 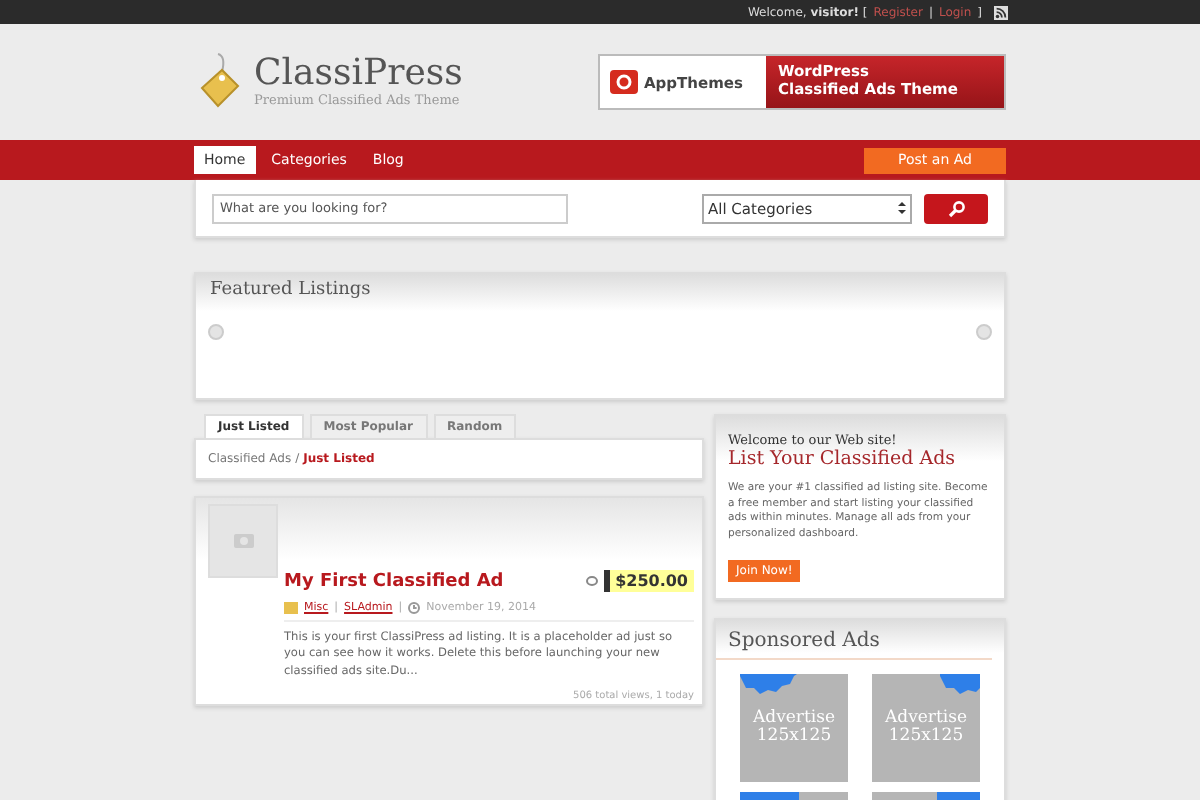 What do you see at coordinates (1001, 12) in the screenshot?
I see `rss-icon` at bounding box center [1001, 12].